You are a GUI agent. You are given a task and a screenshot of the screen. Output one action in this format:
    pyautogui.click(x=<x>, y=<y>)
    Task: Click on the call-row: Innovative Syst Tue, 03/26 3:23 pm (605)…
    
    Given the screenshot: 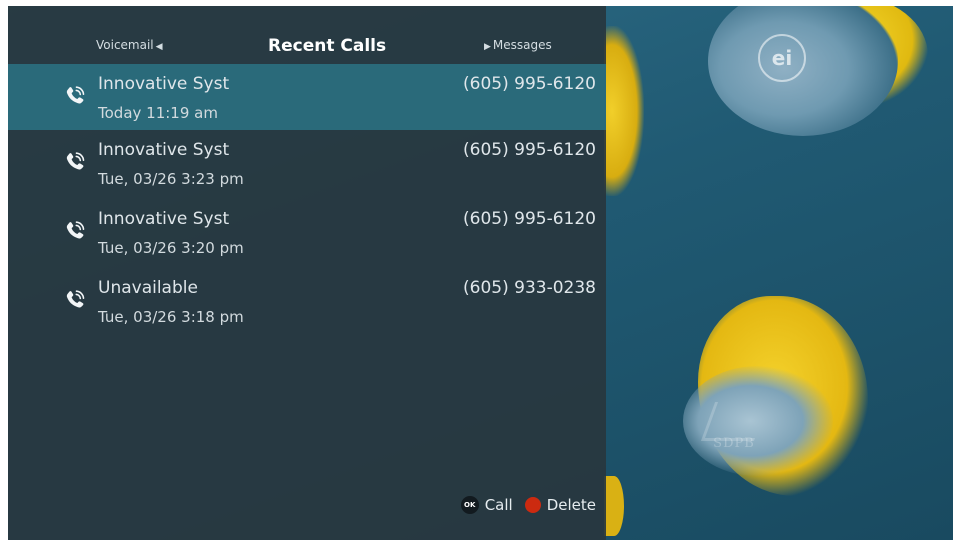 What is the action you would take?
    pyautogui.click(x=307, y=164)
    